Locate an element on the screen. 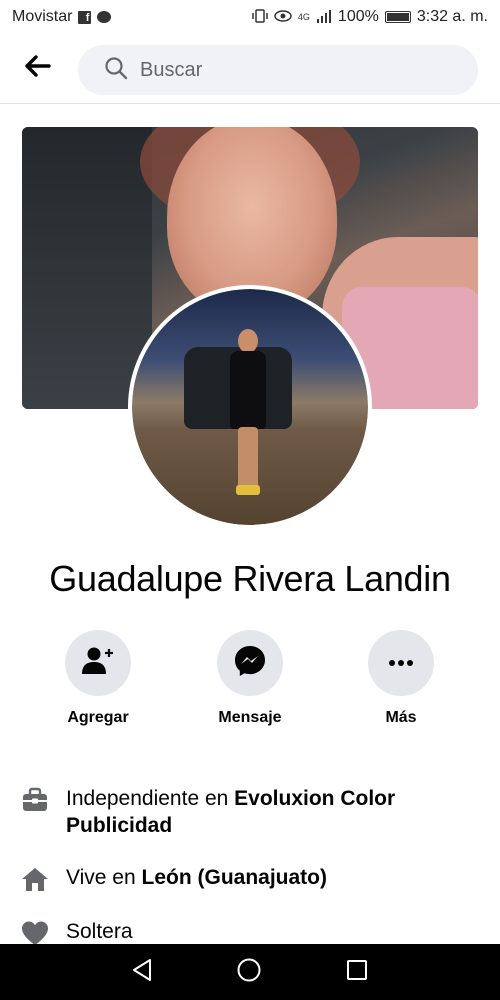 This screenshot has width=500, height=1000. search-header is located at coordinates (250, 69).